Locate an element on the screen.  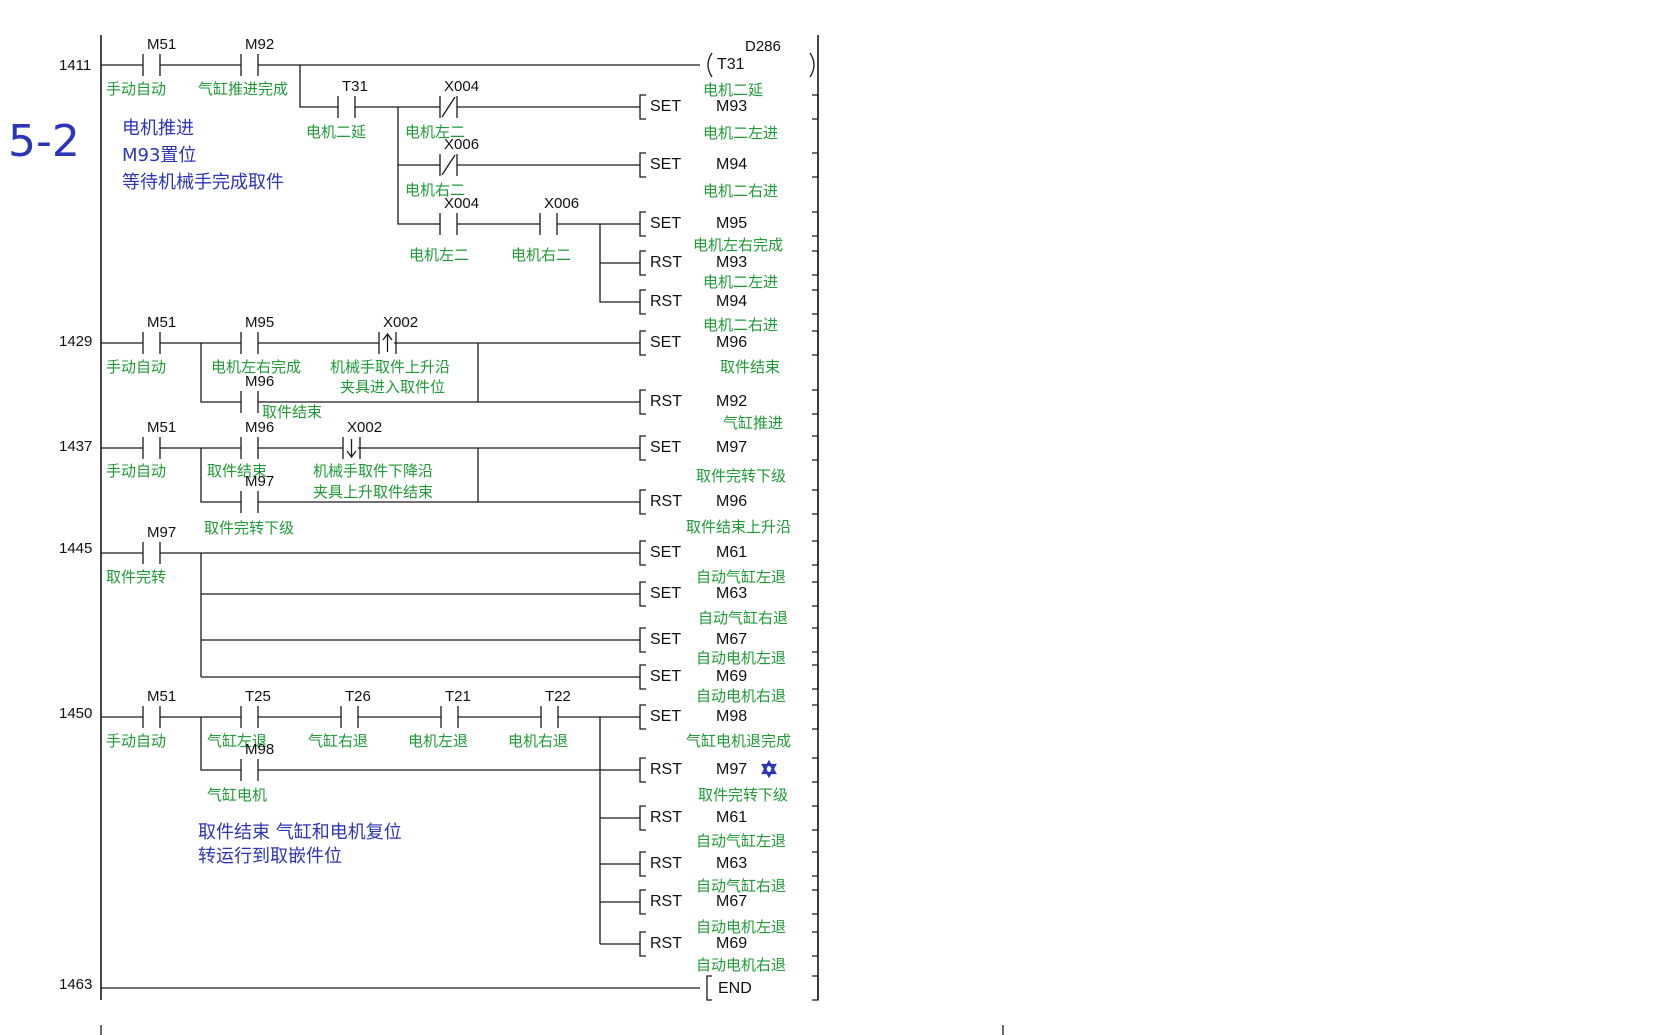
contact-comment-extra: 夹具进入取件位 is located at coordinates (392, 387).